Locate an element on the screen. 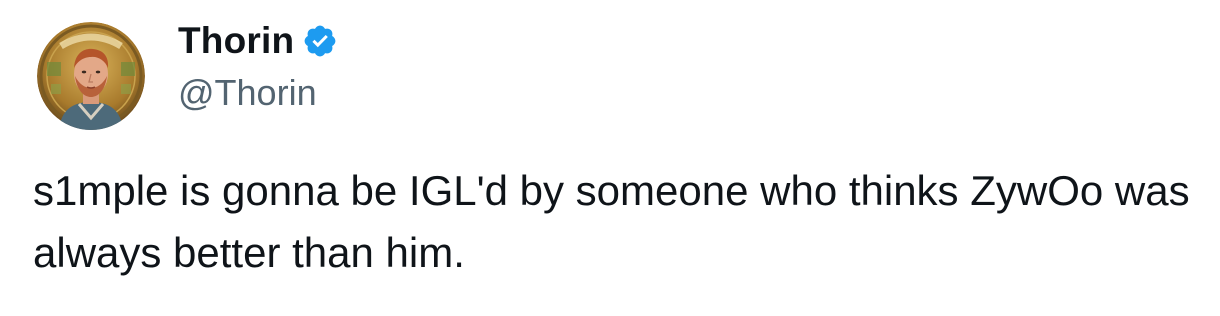 The image size is (1220, 316). author-name-row: Thorin is located at coordinates (258, 41).